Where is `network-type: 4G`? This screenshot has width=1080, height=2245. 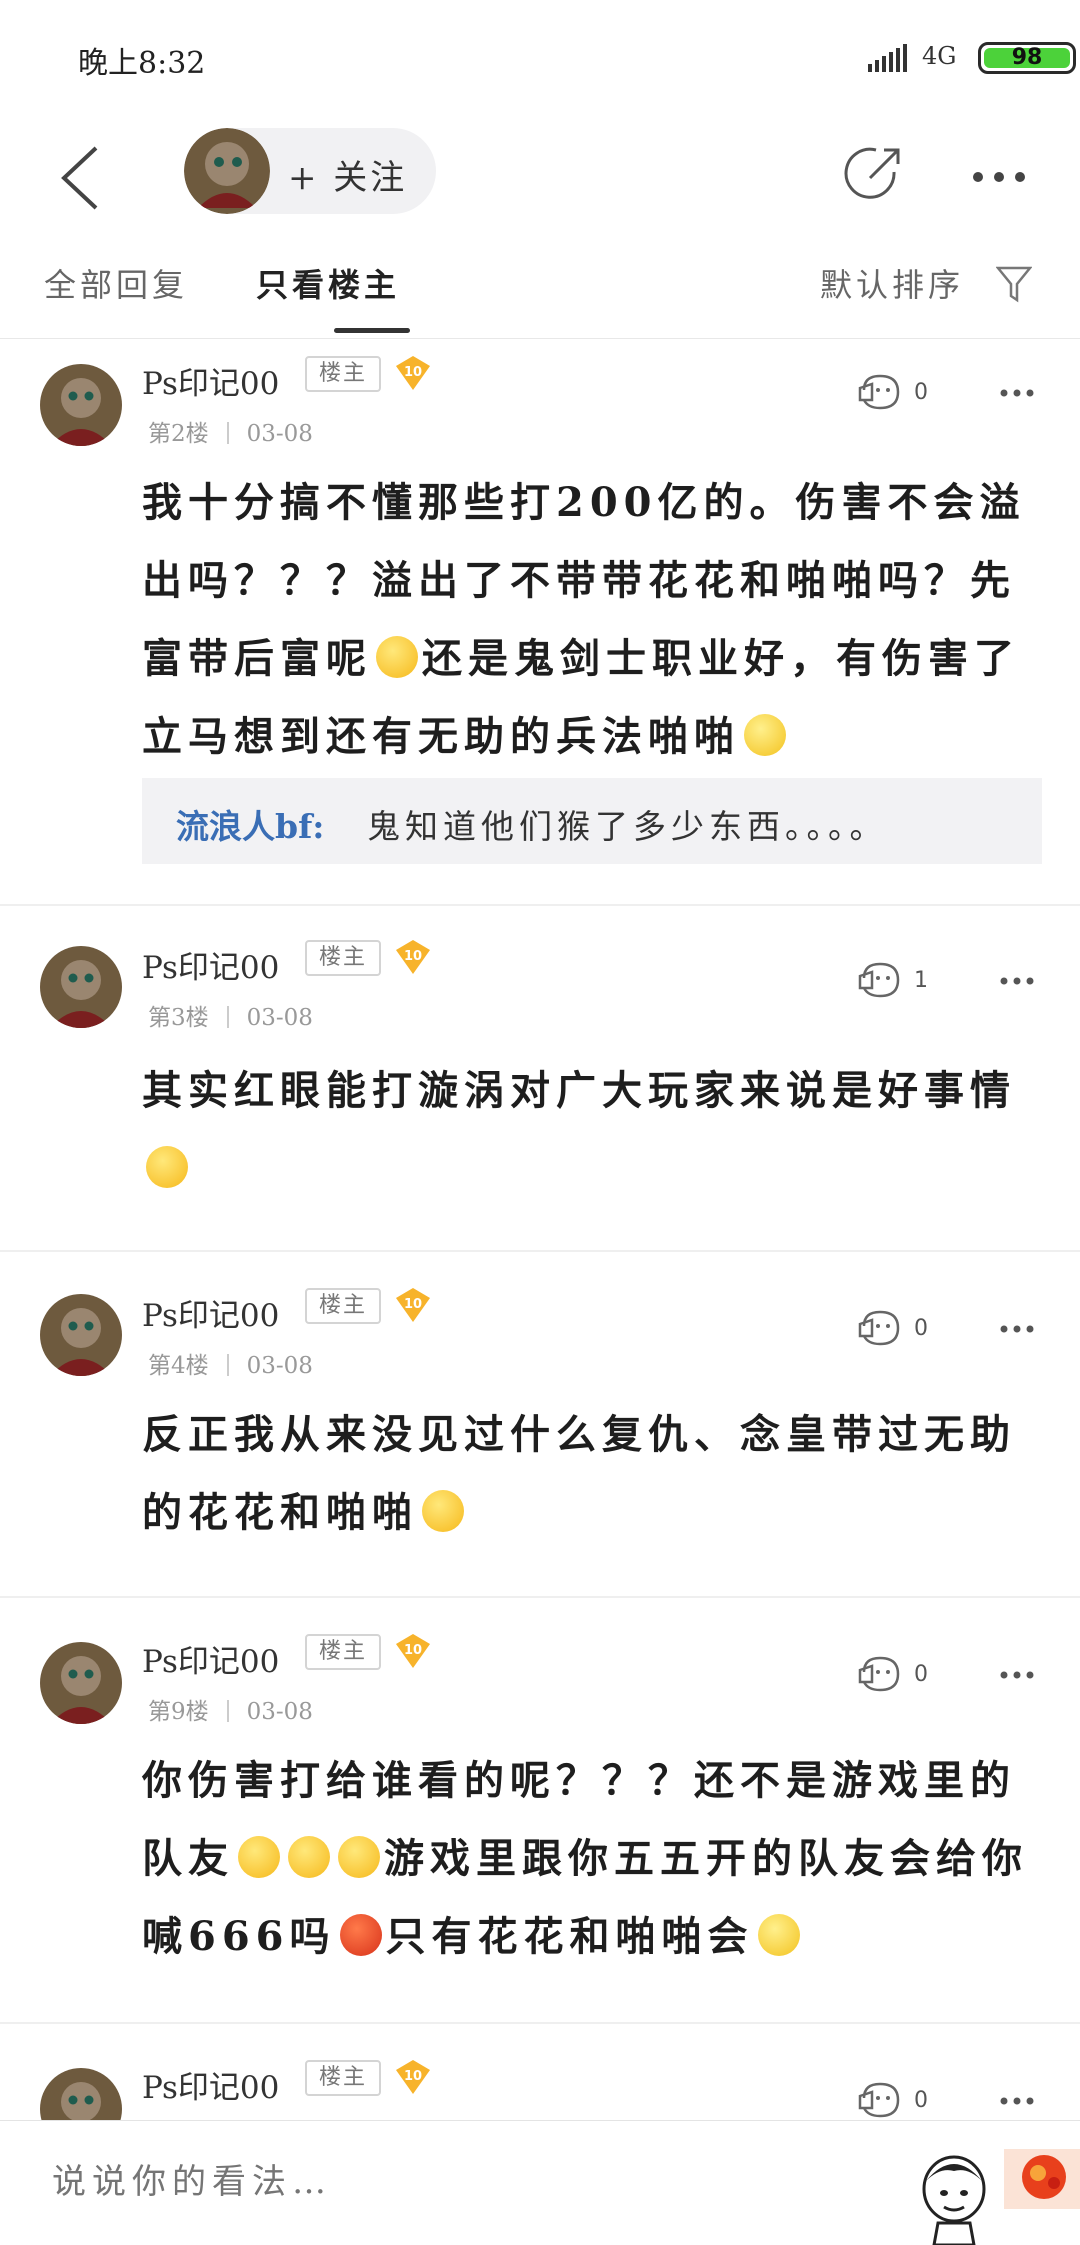
network-type: 4G is located at coordinates (939, 56).